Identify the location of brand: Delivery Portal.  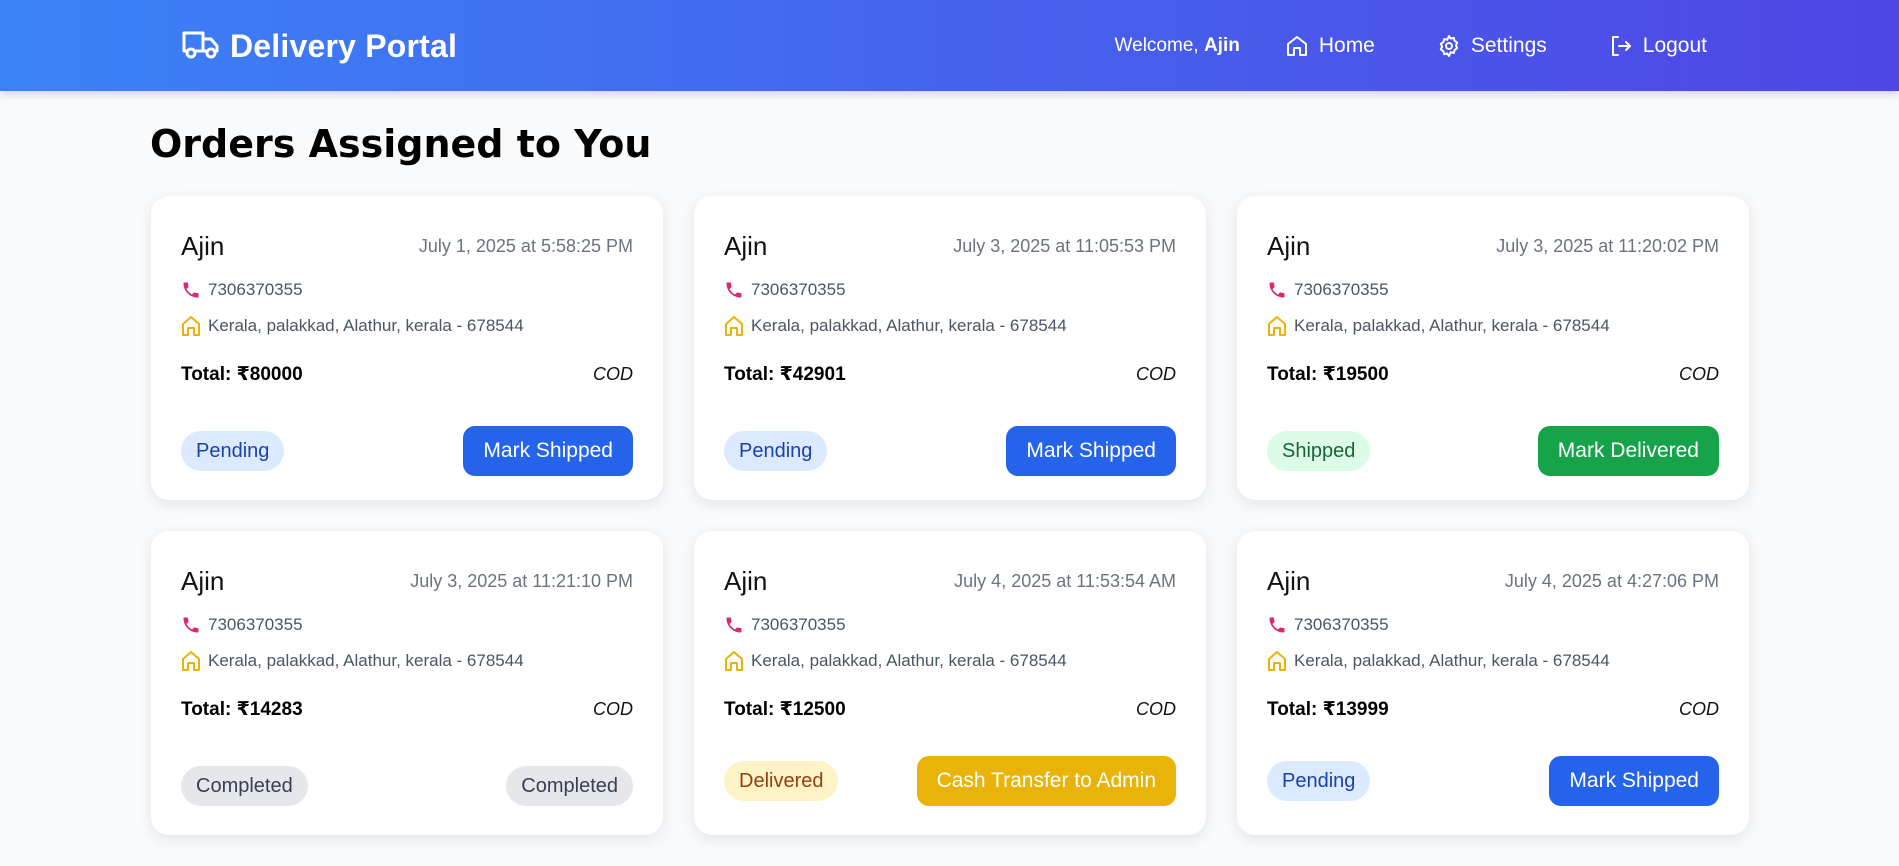
(319, 46).